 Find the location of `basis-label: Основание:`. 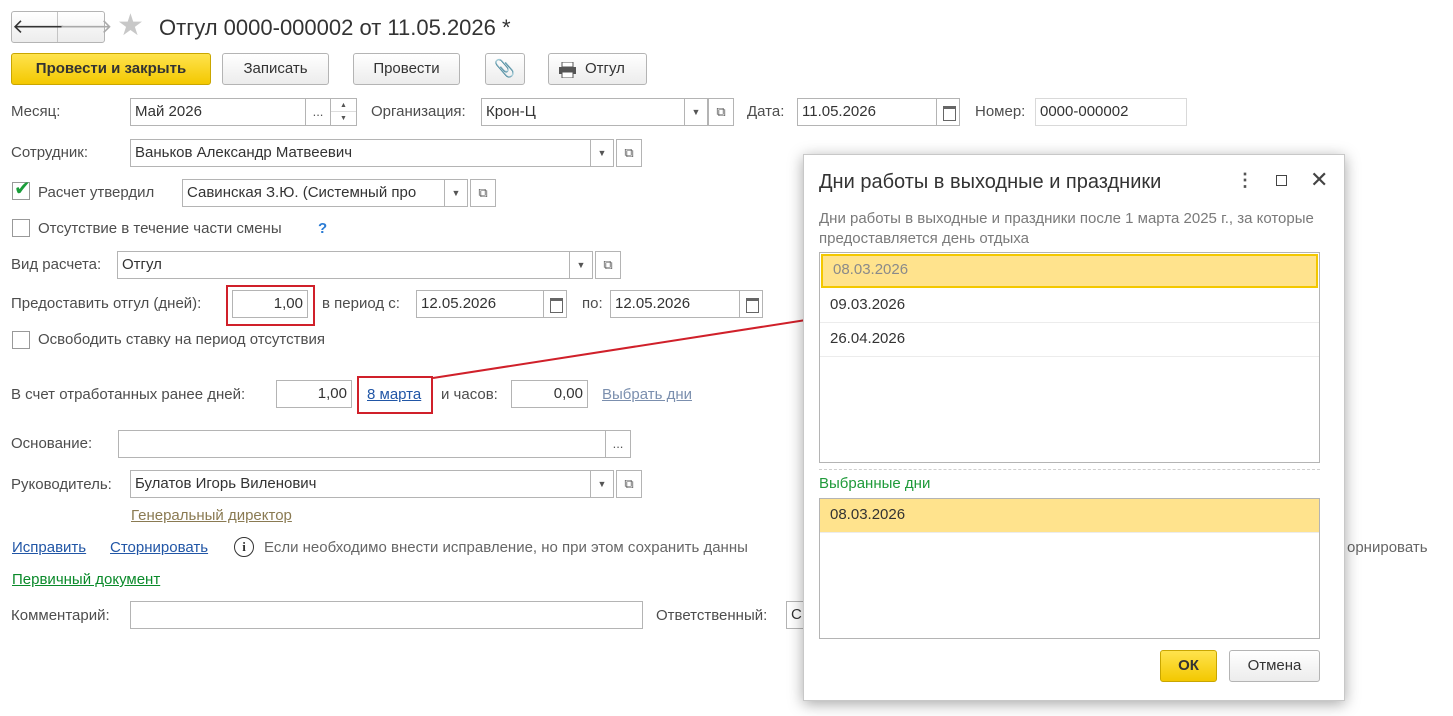

basis-label: Основание: is located at coordinates (52, 443).